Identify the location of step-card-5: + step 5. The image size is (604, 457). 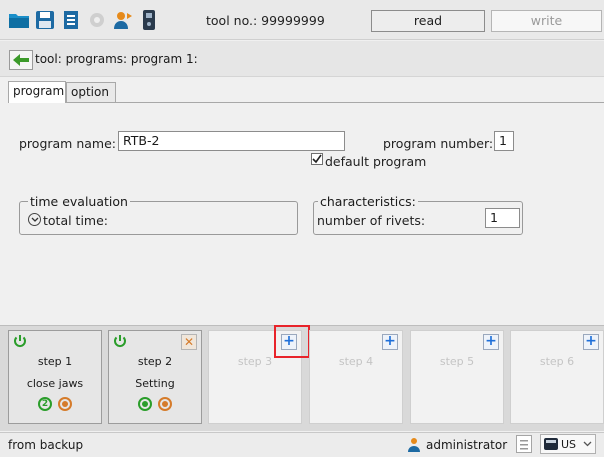
(457, 377).